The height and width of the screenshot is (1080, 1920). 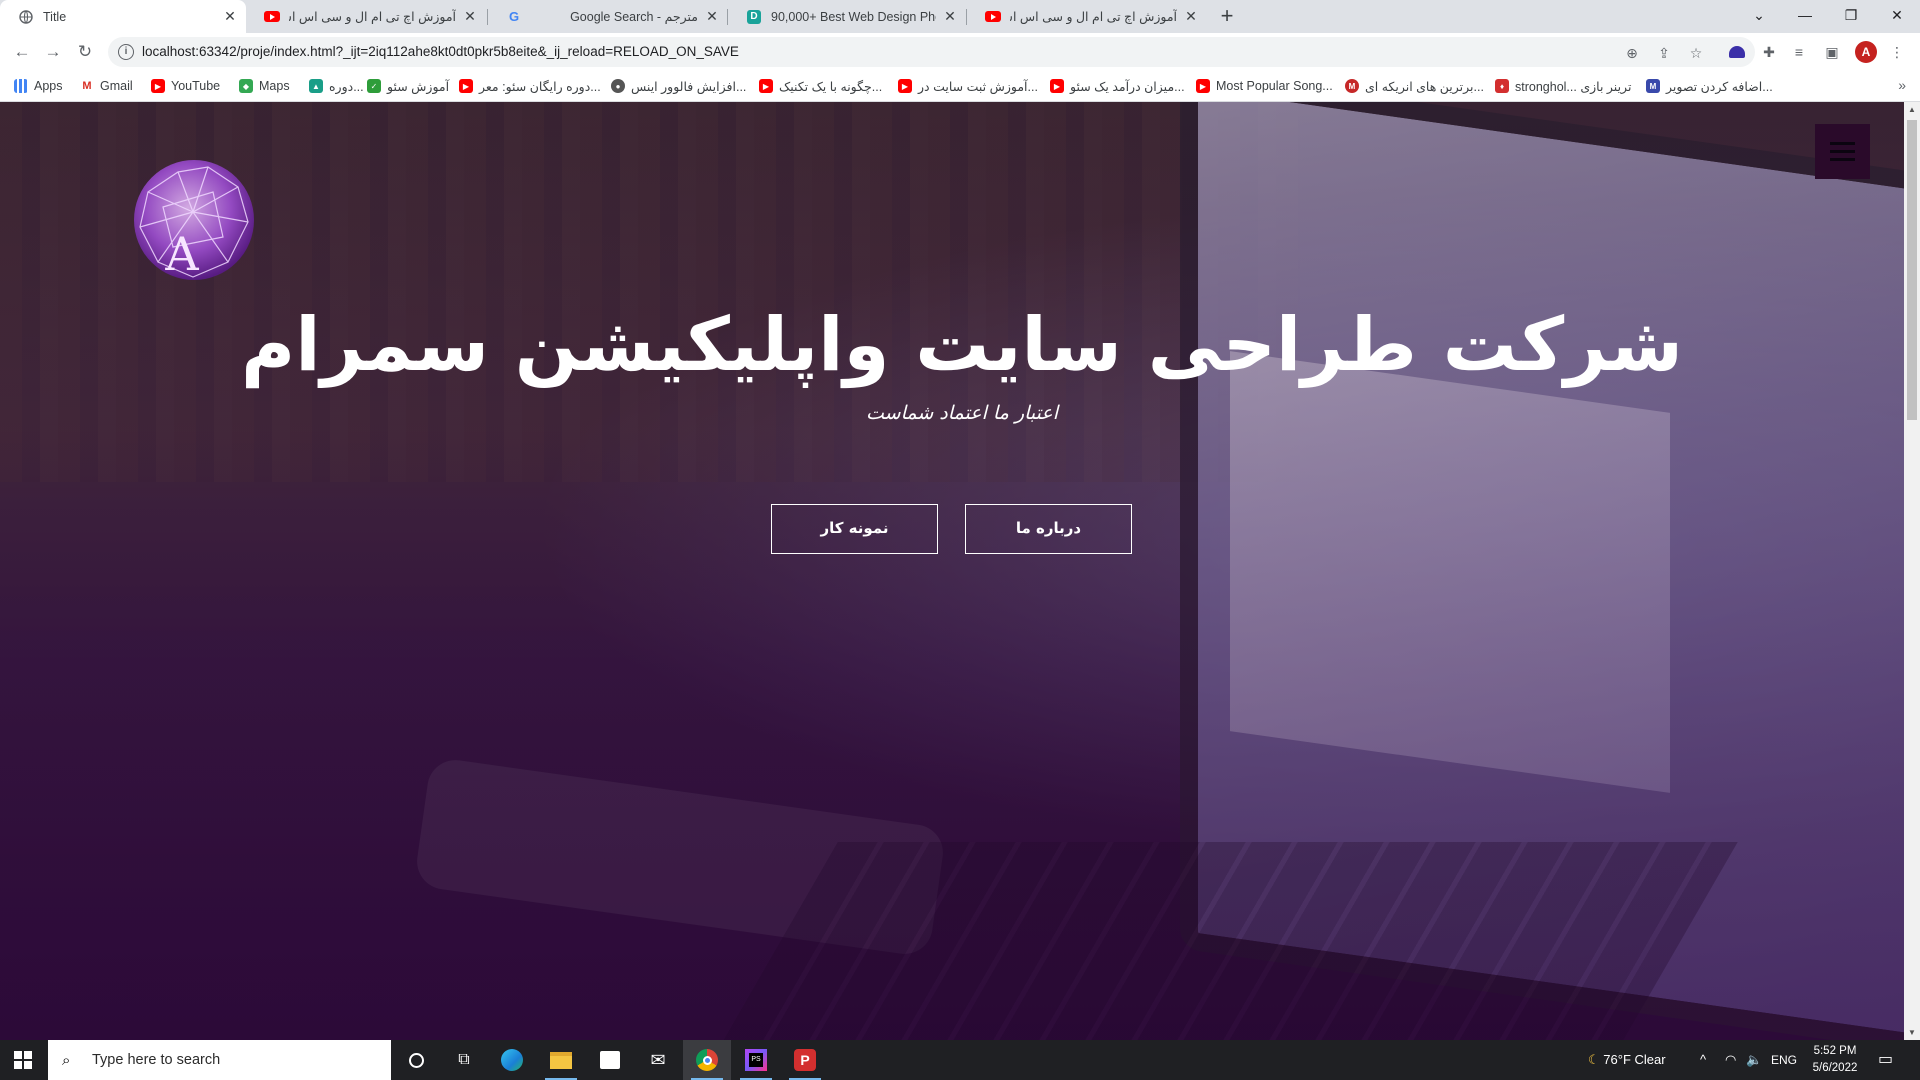 What do you see at coordinates (1563, 86) in the screenshot?
I see `bookmark-stronghold: ♦ stronghol... ترینر بازی` at bounding box center [1563, 86].